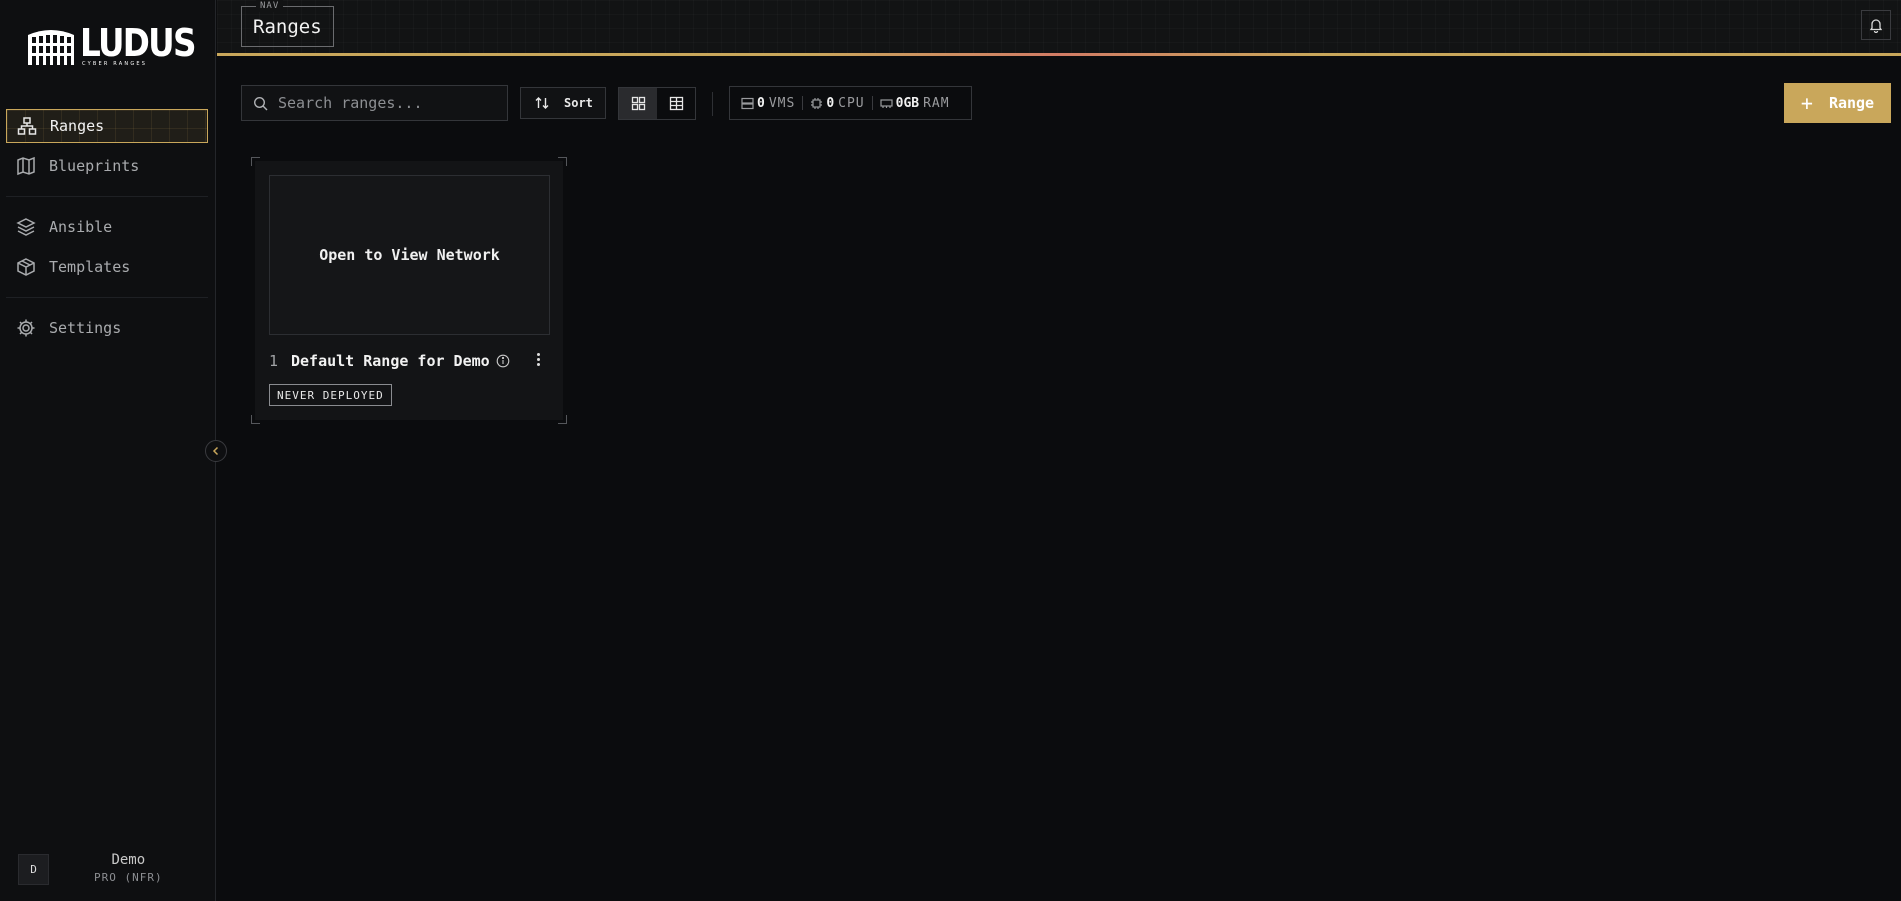 The height and width of the screenshot is (901, 1901). I want to click on notifications-button, so click(1876, 25).